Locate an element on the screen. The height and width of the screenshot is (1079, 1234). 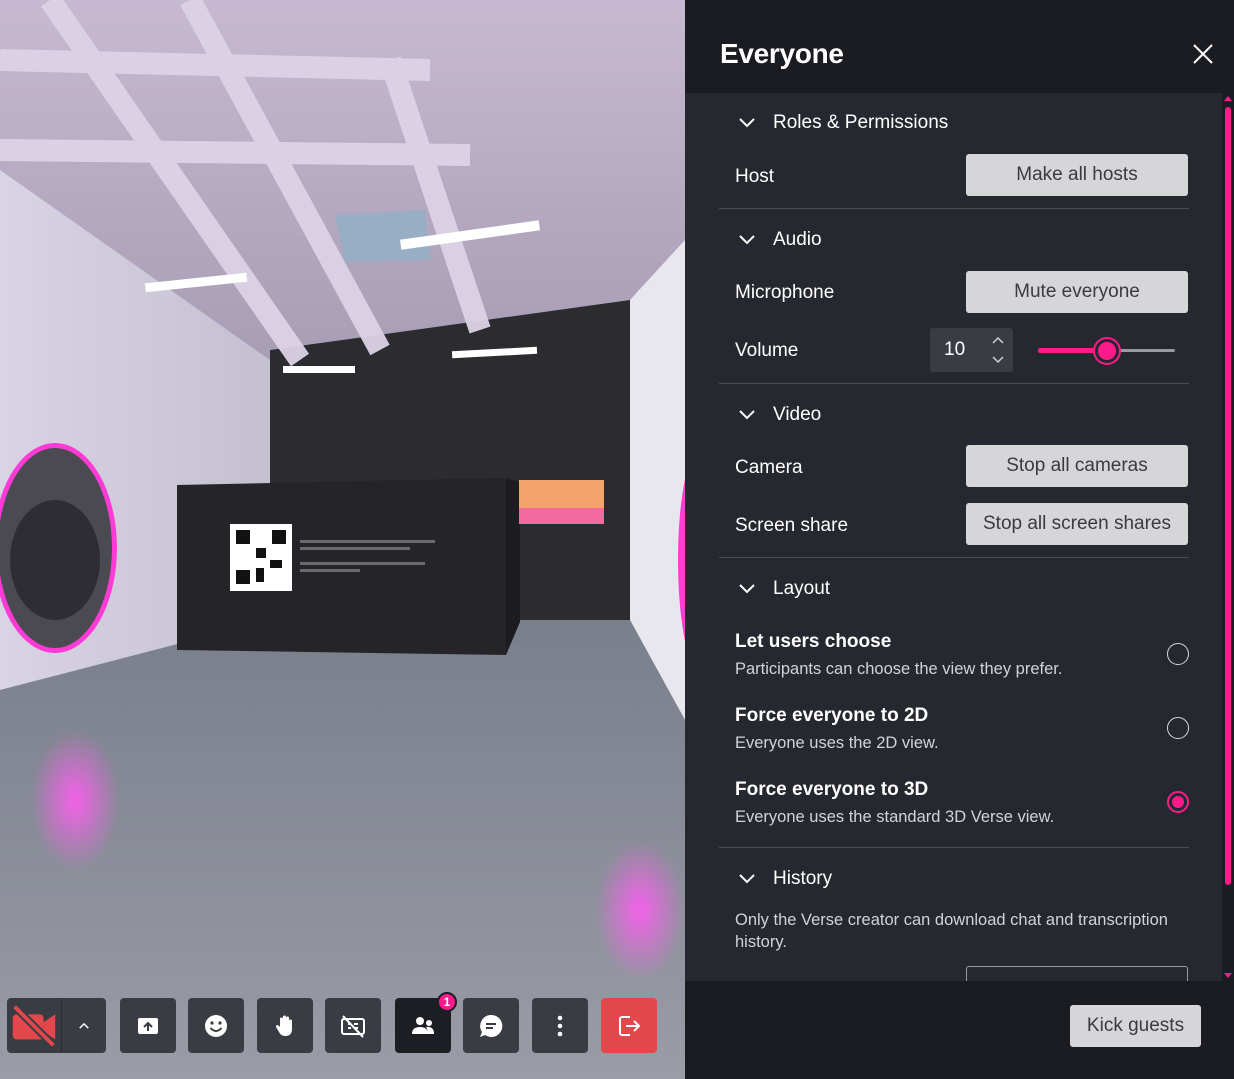
share-screen-icon is located at coordinates (148, 1025).